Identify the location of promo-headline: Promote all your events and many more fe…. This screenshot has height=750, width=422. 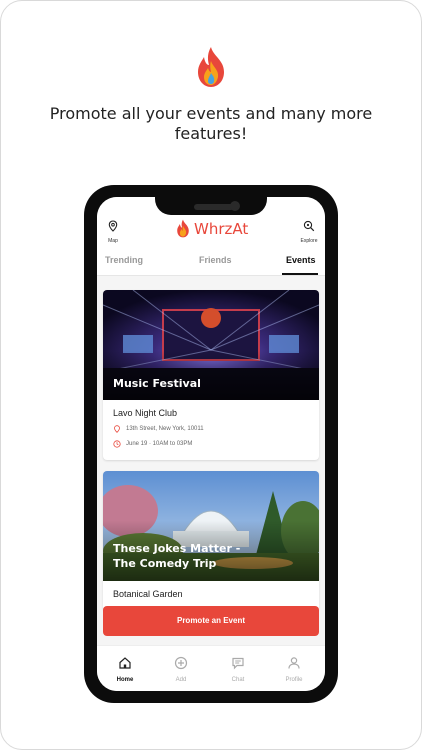
(211, 123).